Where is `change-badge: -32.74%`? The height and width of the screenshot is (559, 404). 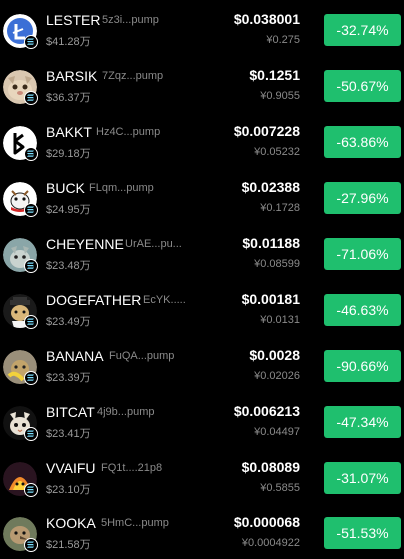 change-badge: -32.74% is located at coordinates (362, 30).